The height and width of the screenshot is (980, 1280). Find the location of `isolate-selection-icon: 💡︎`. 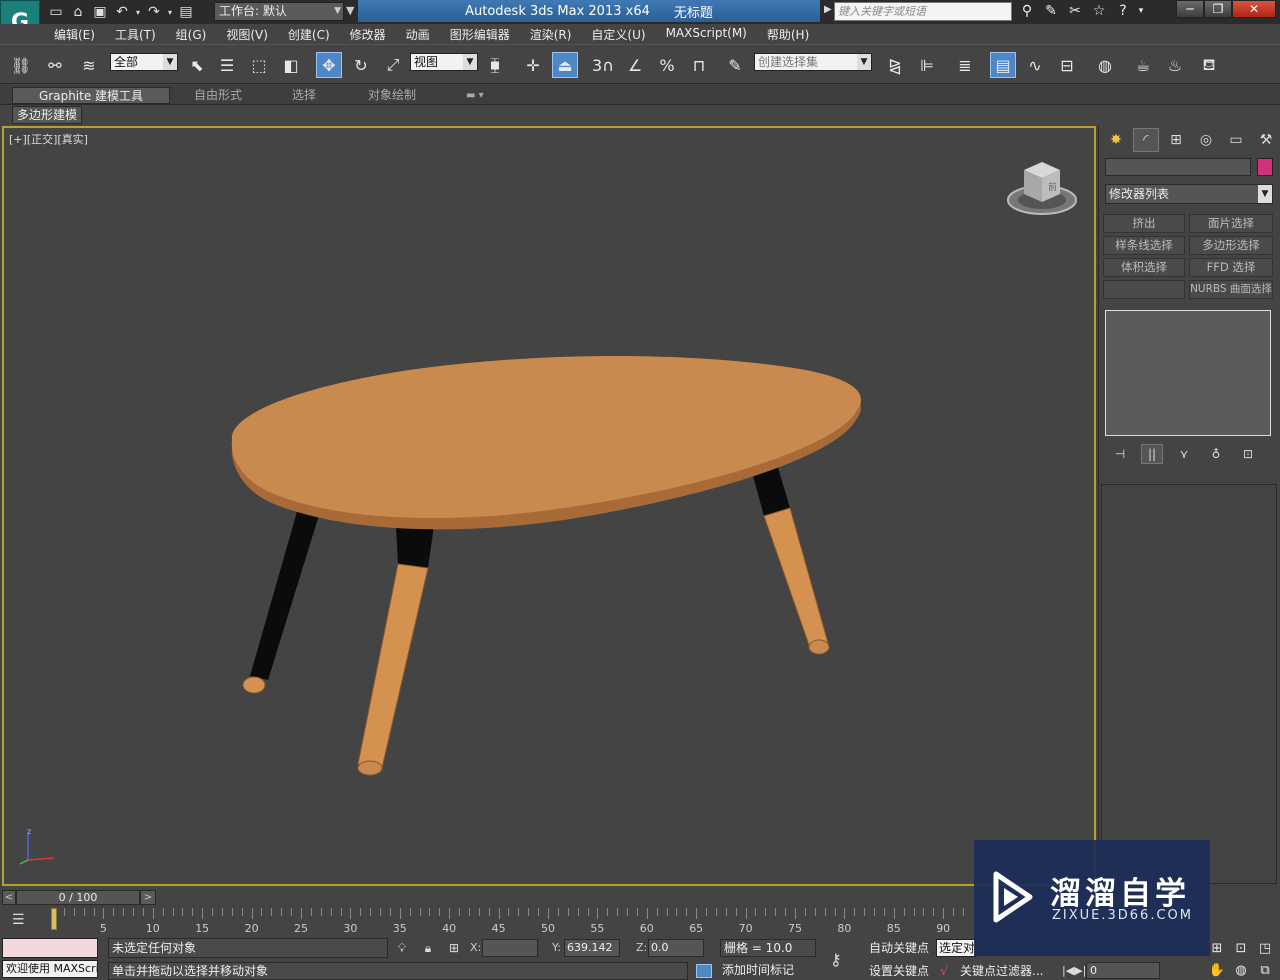

isolate-selection-icon: 💡︎ is located at coordinates (402, 948).